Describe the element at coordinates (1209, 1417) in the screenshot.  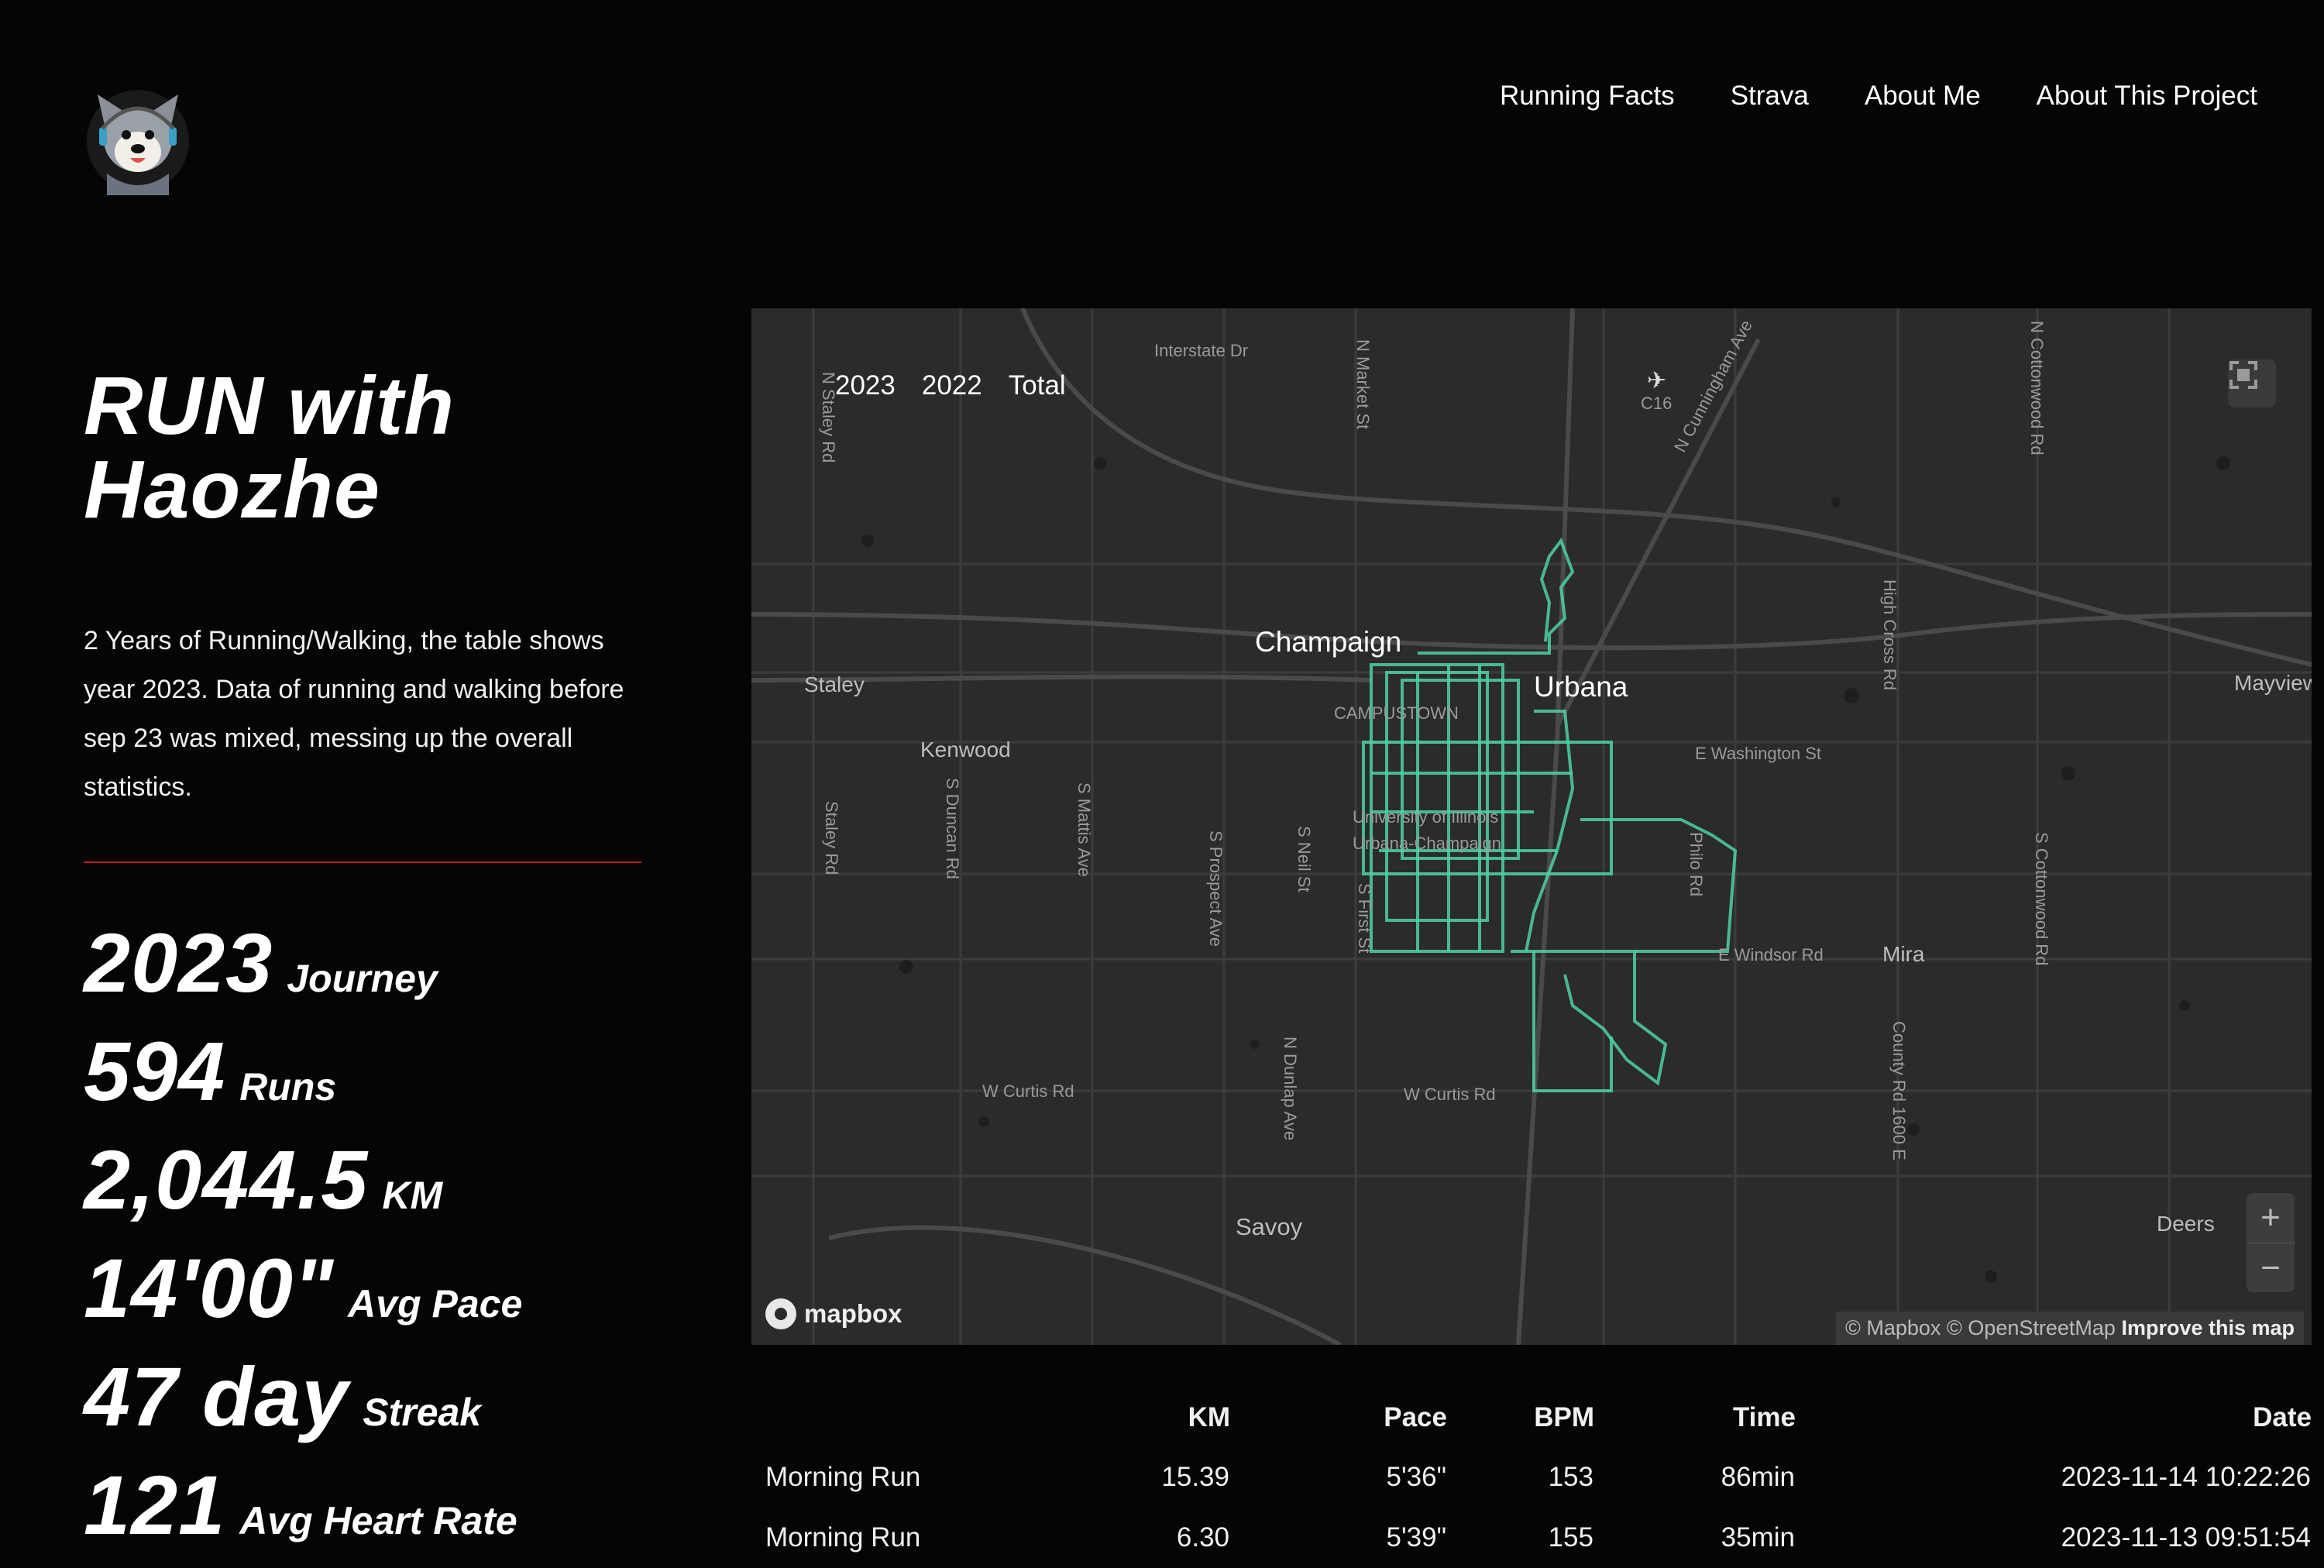
I see `column-header-km: KM` at that location.